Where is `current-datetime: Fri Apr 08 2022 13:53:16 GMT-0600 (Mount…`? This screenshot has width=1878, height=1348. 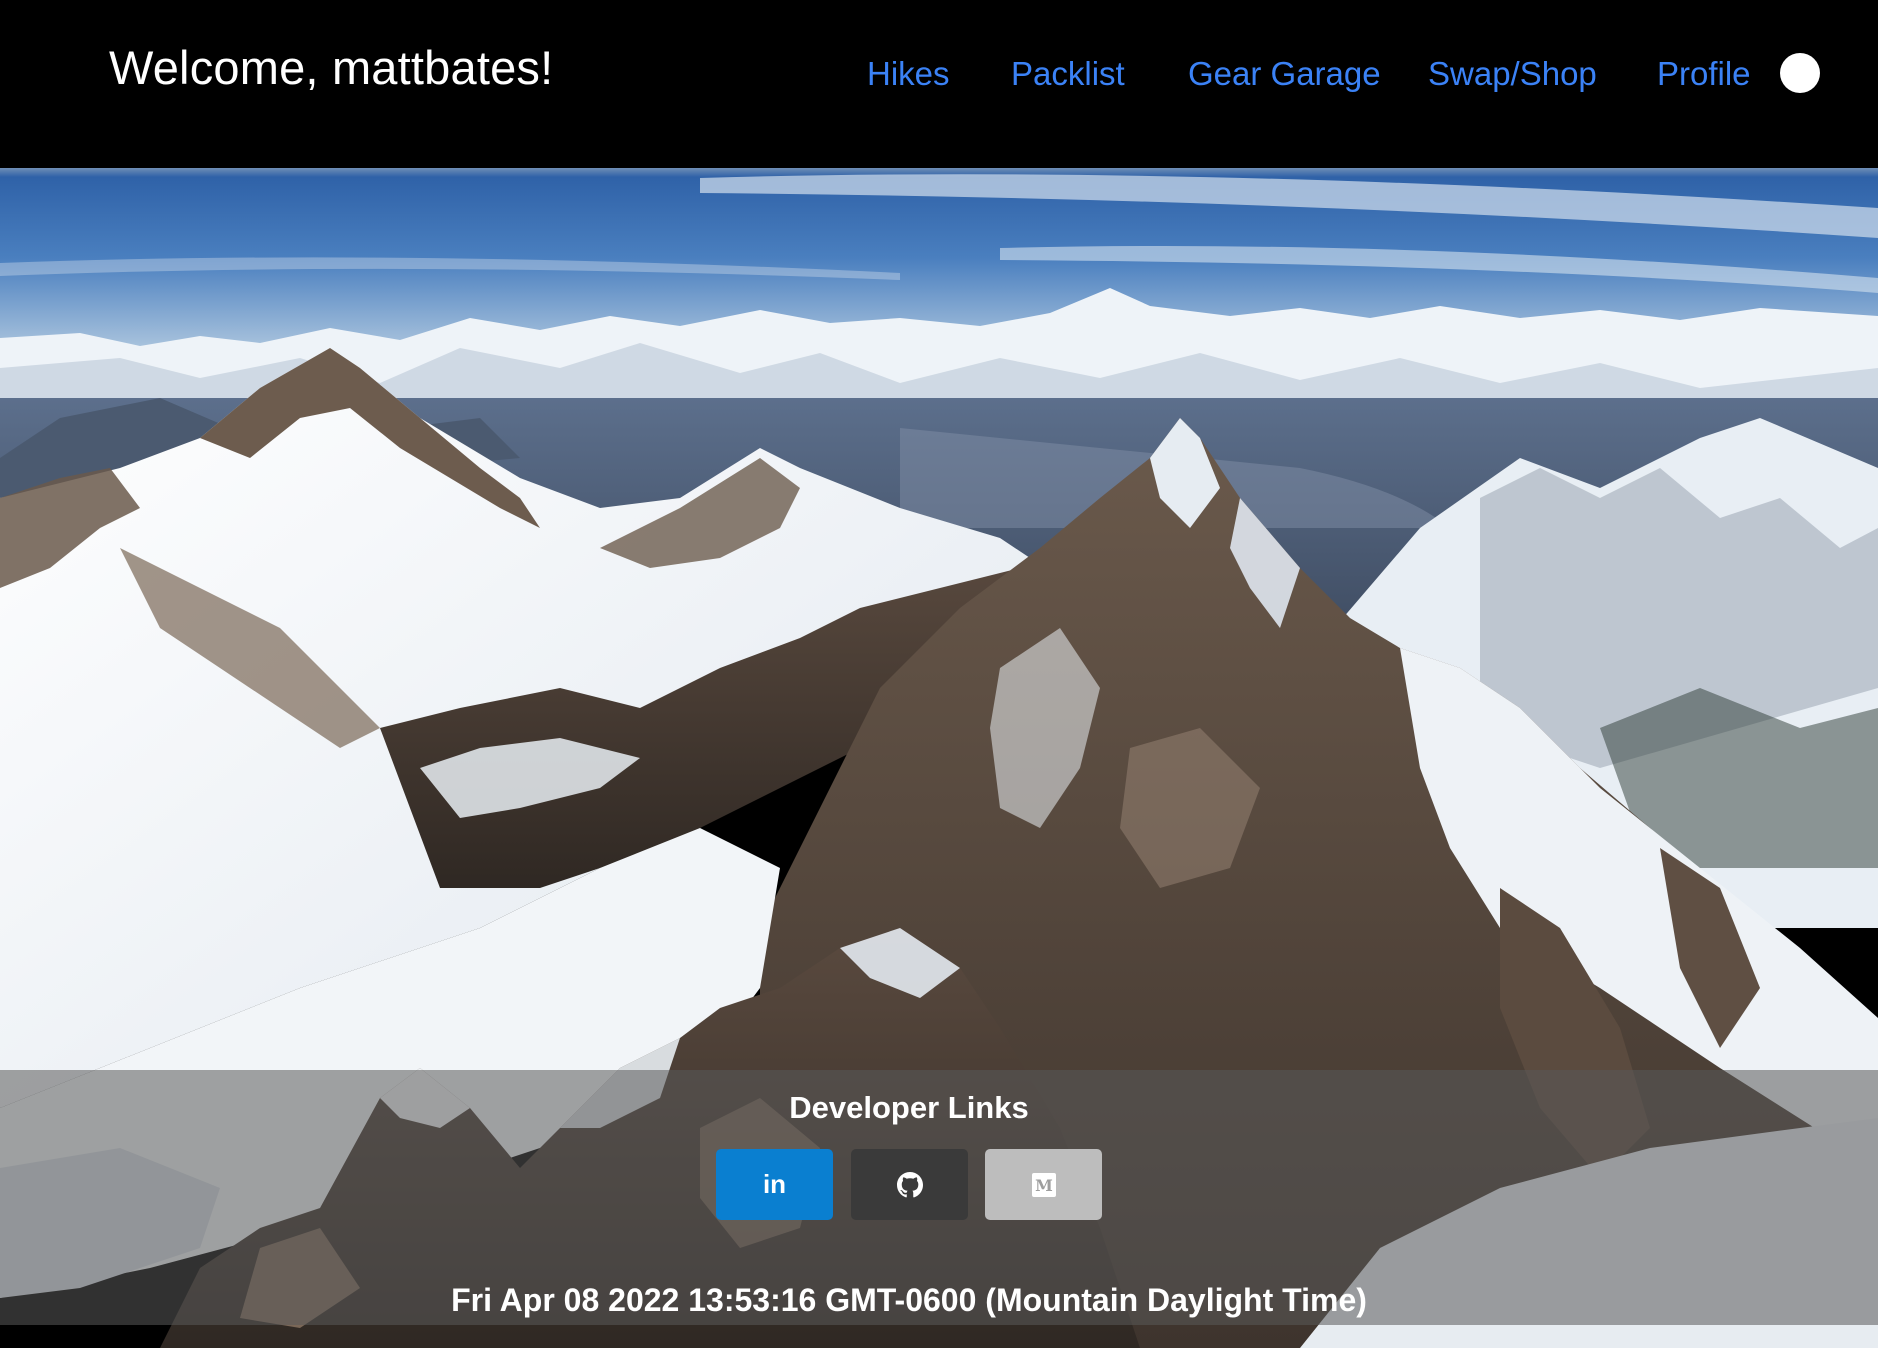 current-datetime: Fri Apr 08 2022 13:53:16 GMT-0600 (Mount… is located at coordinates (909, 1300).